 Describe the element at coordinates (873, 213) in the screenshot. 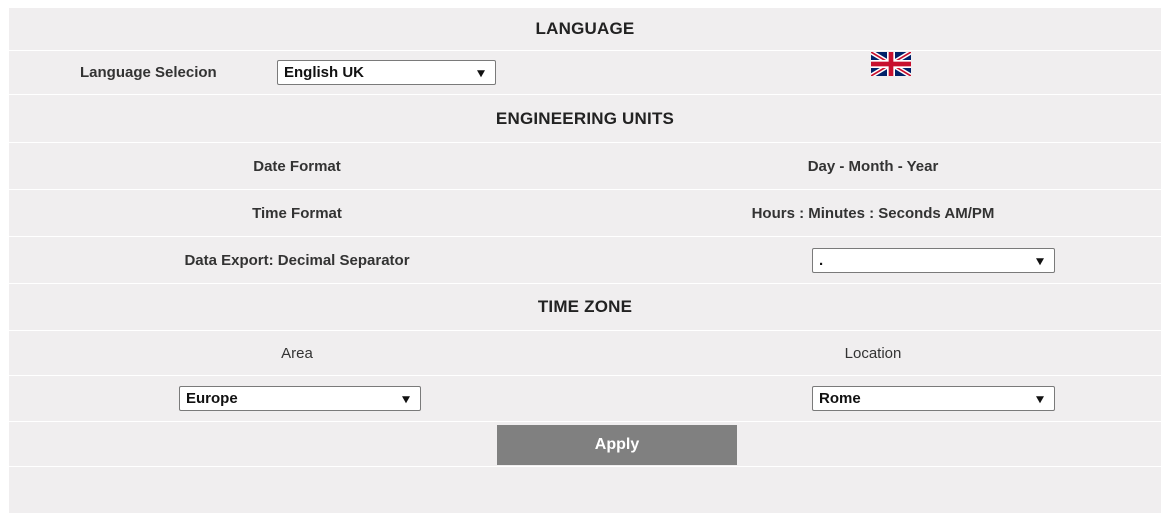

I see `time-format-value: Hours : Minutes : Seconds AM/PM` at that location.